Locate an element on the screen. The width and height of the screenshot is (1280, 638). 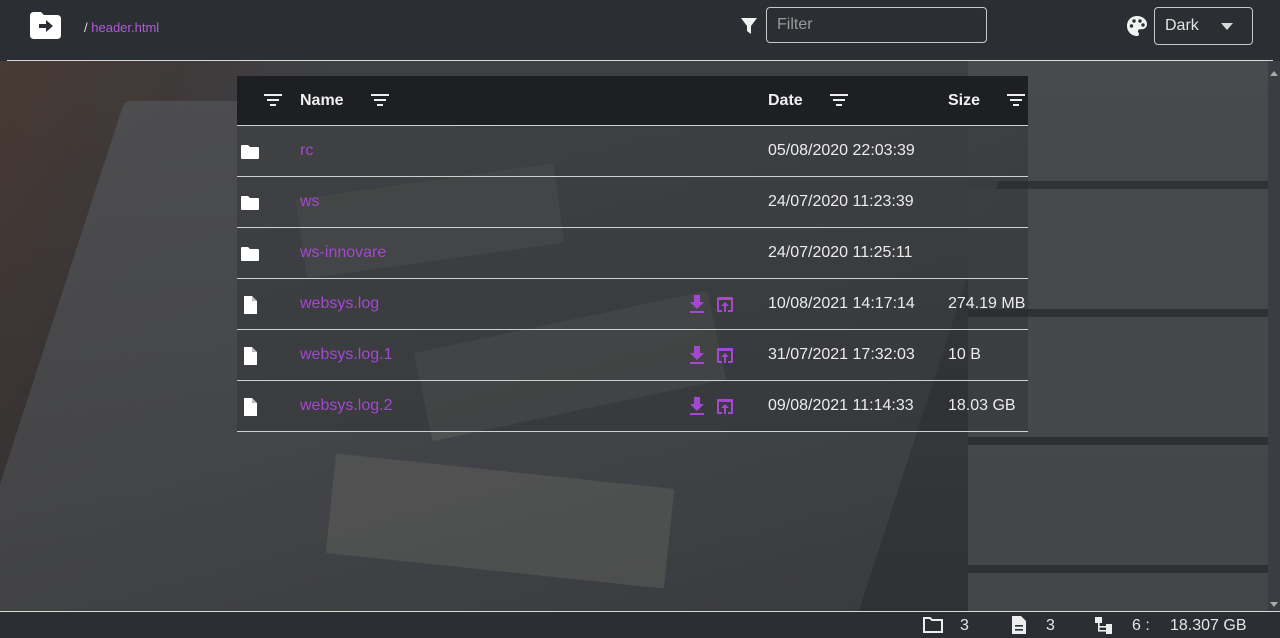
table-header: Name Date Size is located at coordinates (632, 101).